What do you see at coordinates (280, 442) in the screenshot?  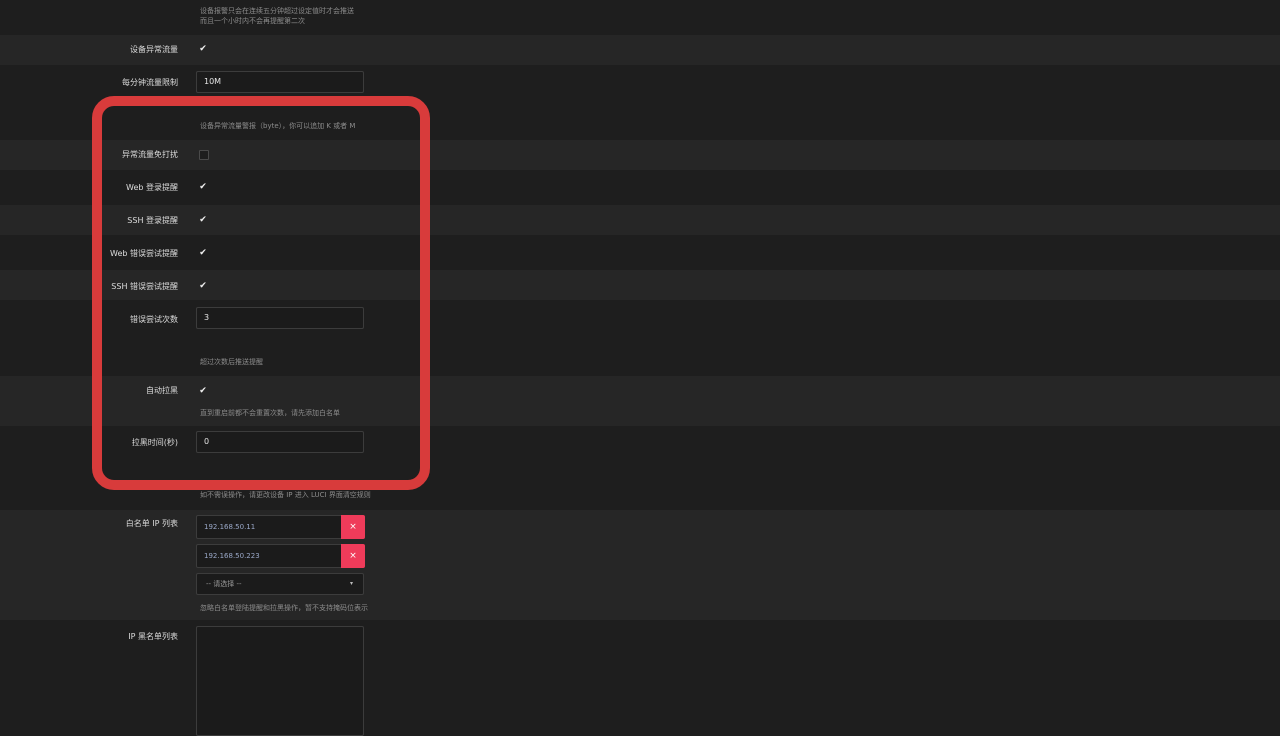 I see `block-time-input: 0` at bounding box center [280, 442].